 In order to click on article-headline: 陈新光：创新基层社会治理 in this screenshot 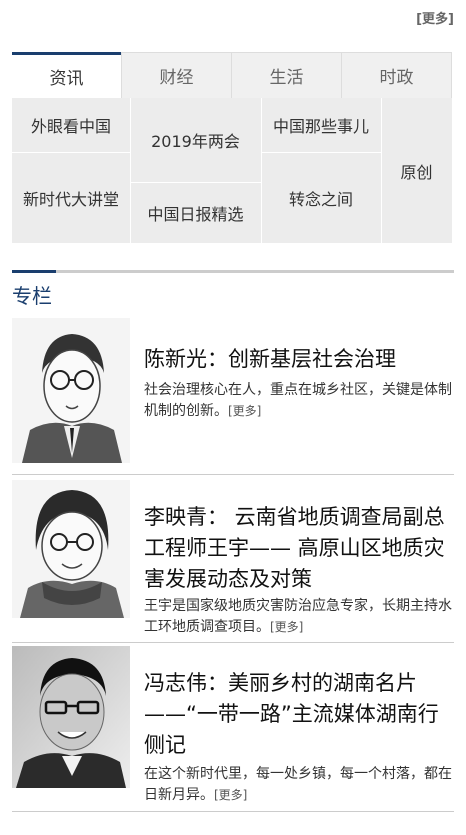, I will do `click(299, 359)`.